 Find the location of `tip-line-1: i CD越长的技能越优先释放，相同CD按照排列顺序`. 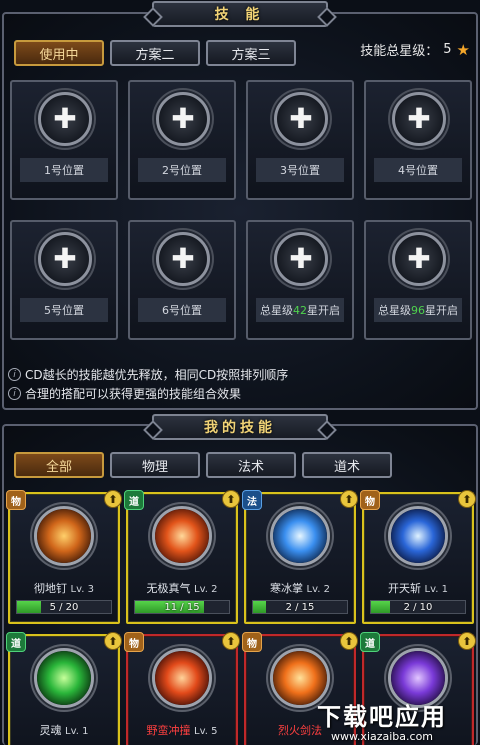

tip-line-1: i CD越长的技能越优先释放，相同CD按照排列顺序 is located at coordinates (148, 374).